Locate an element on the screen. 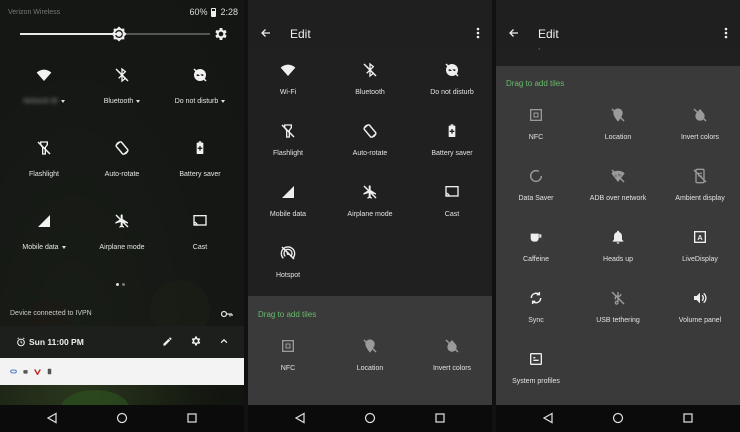 The image size is (740, 432). usb-tethering-icon is located at coordinates (618, 298).